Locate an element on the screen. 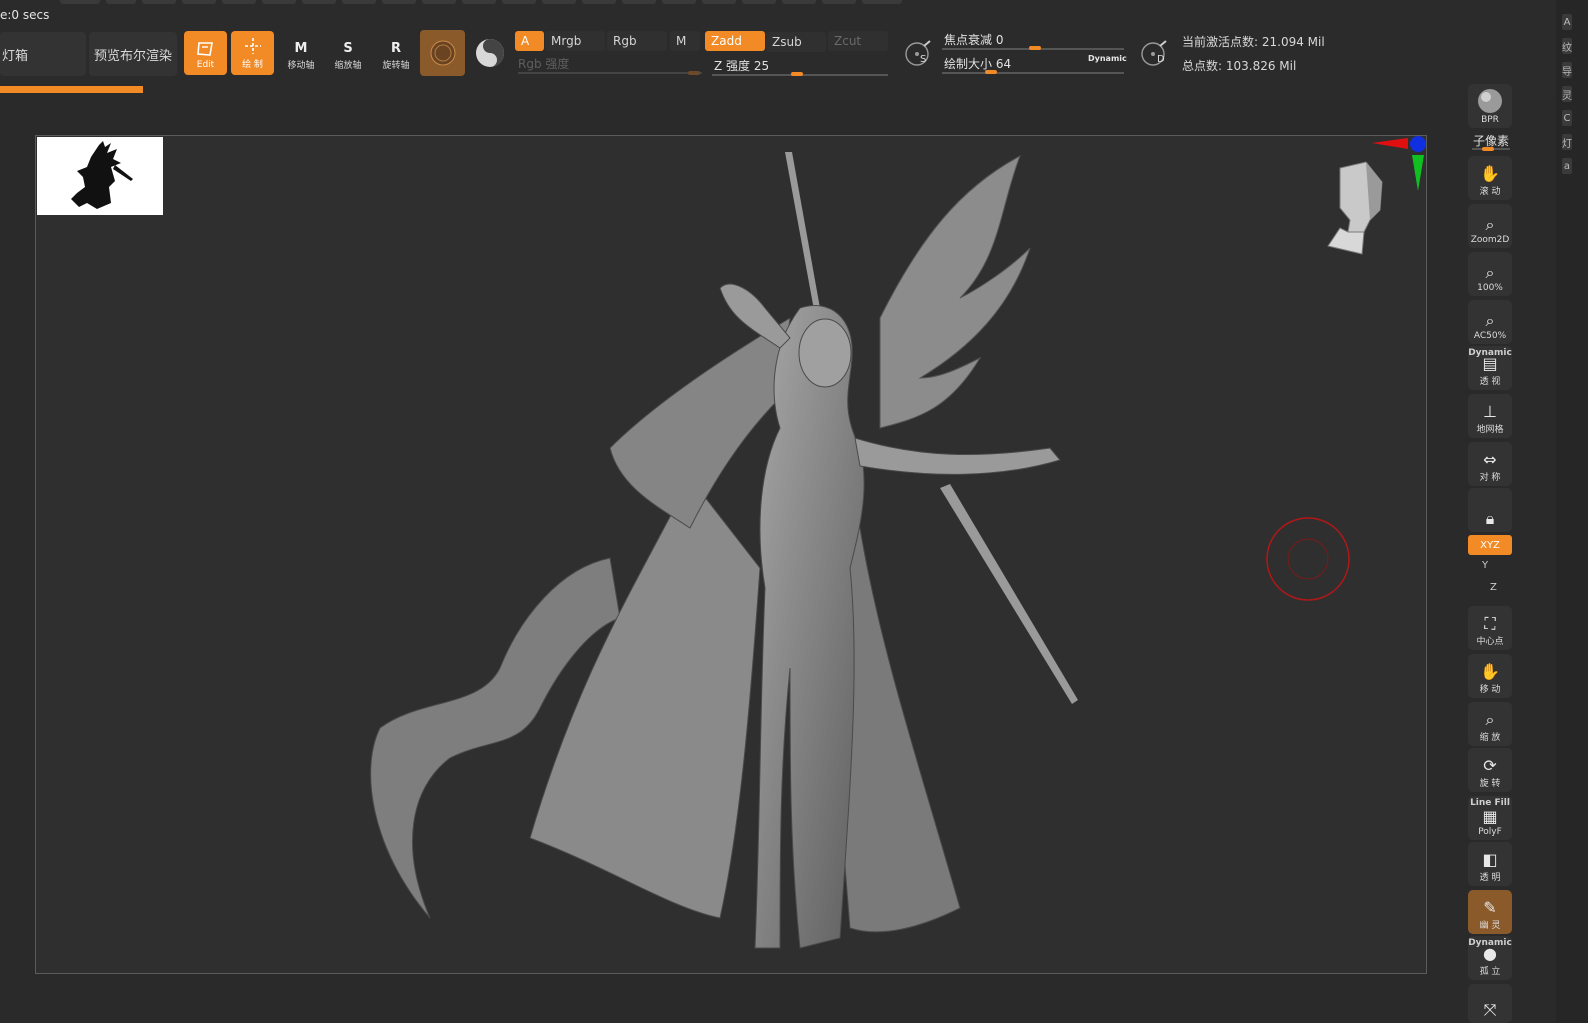 This screenshot has height=1023, width=1588. navigator-thumbnail is located at coordinates (100, 176).